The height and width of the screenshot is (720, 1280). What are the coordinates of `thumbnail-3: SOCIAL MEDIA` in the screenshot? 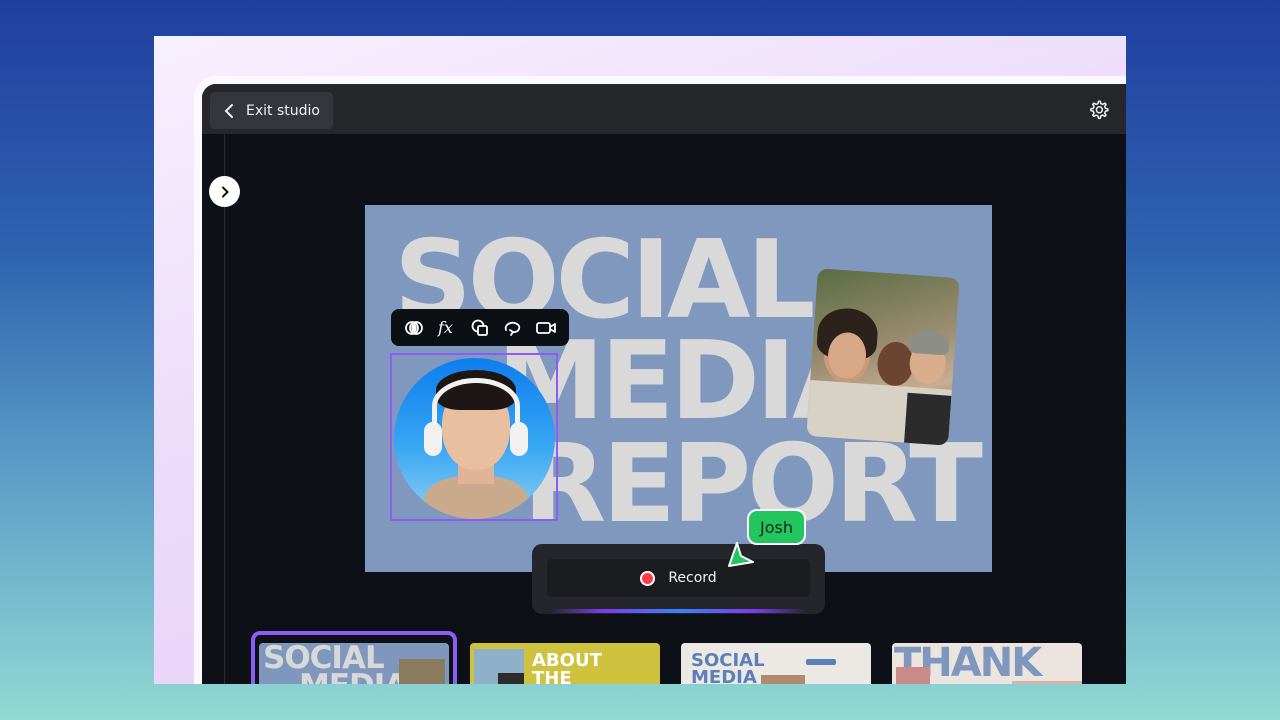 It's located at (776, 663).